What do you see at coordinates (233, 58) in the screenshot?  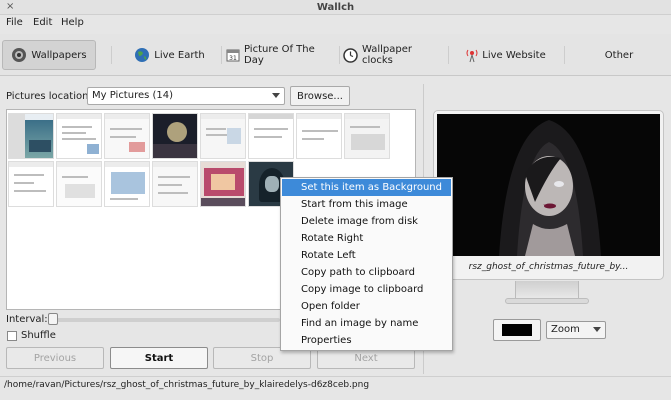 I see `svg-text: 31` at bounding box center [233, 58].